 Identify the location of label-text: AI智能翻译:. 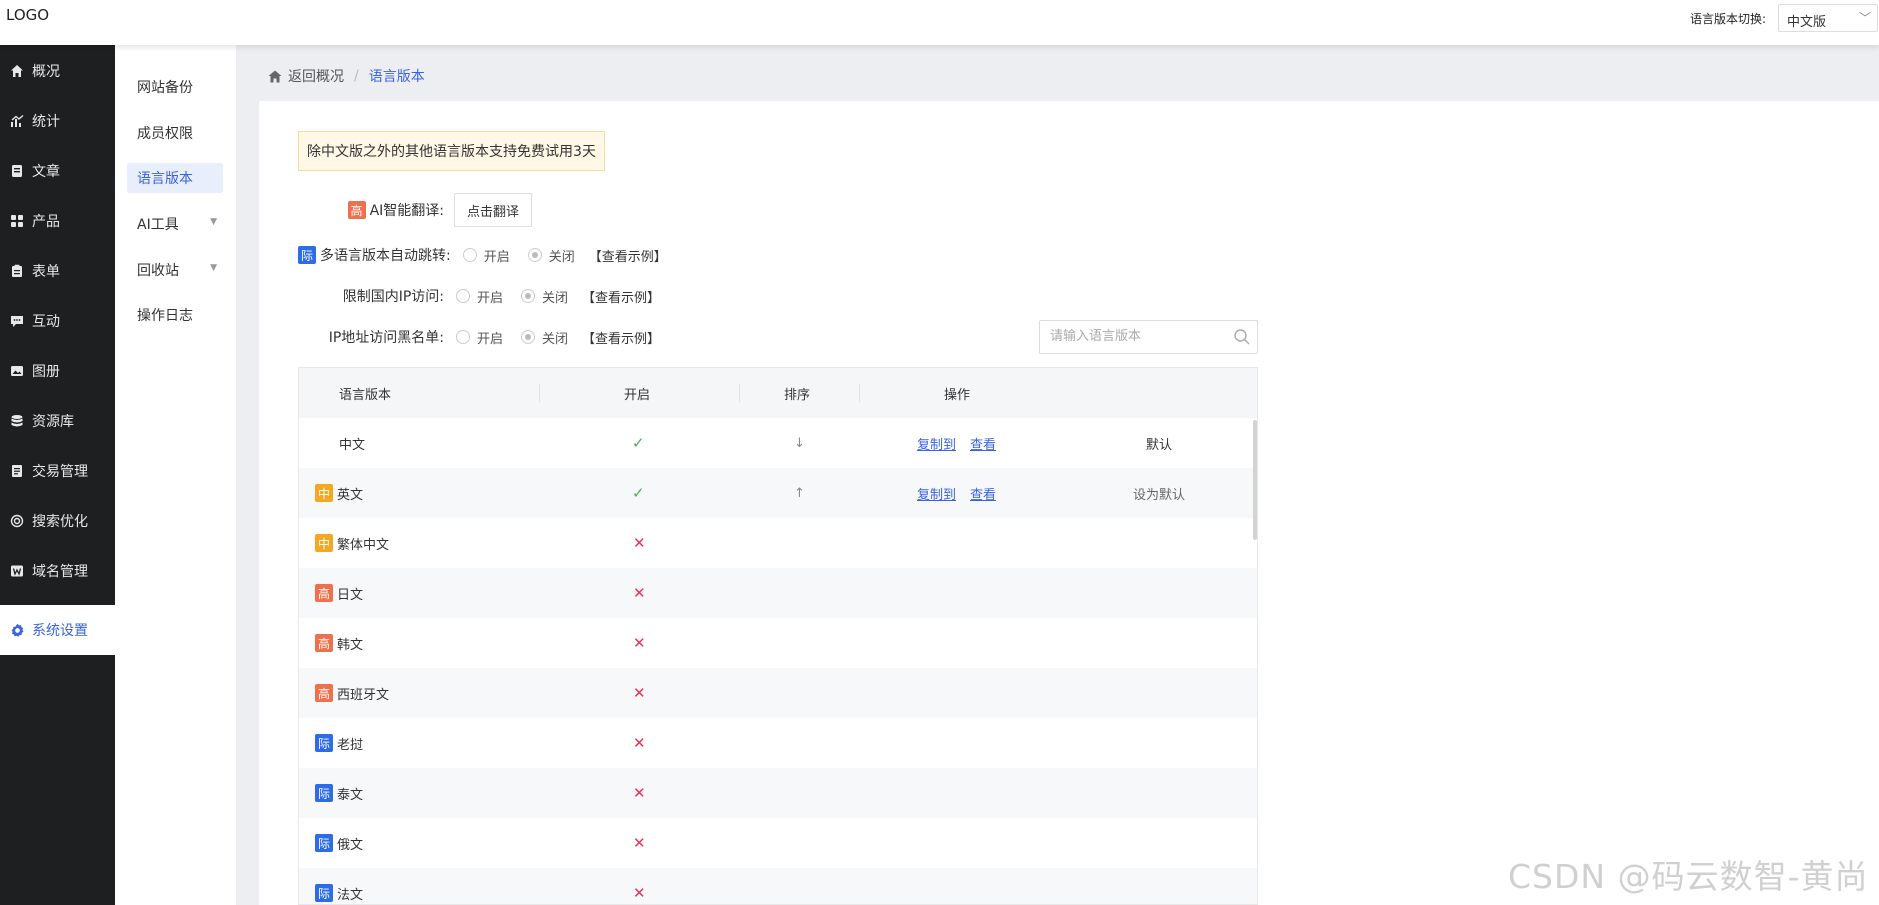
(406, 211).